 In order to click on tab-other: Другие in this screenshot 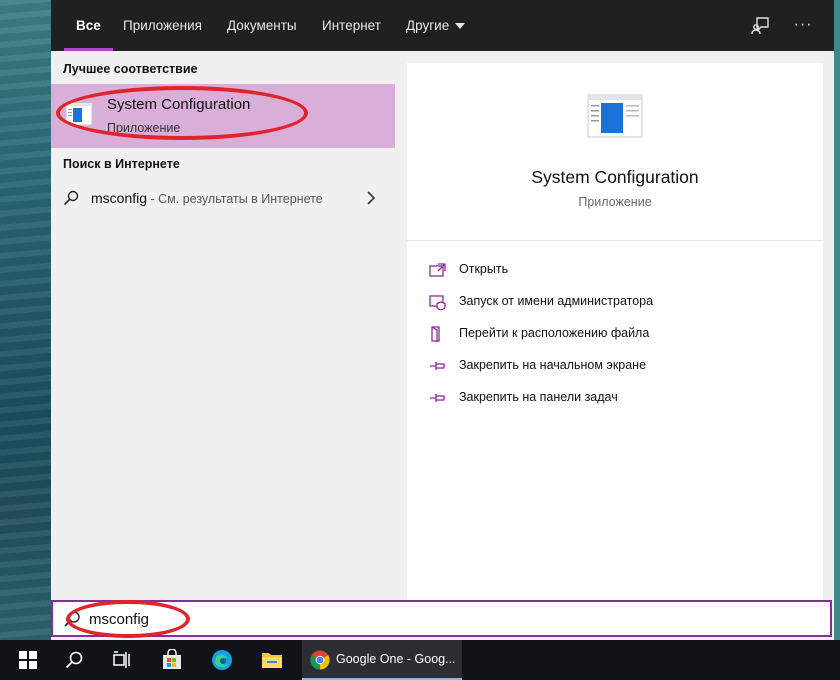, I will do `click(436, 25)`.